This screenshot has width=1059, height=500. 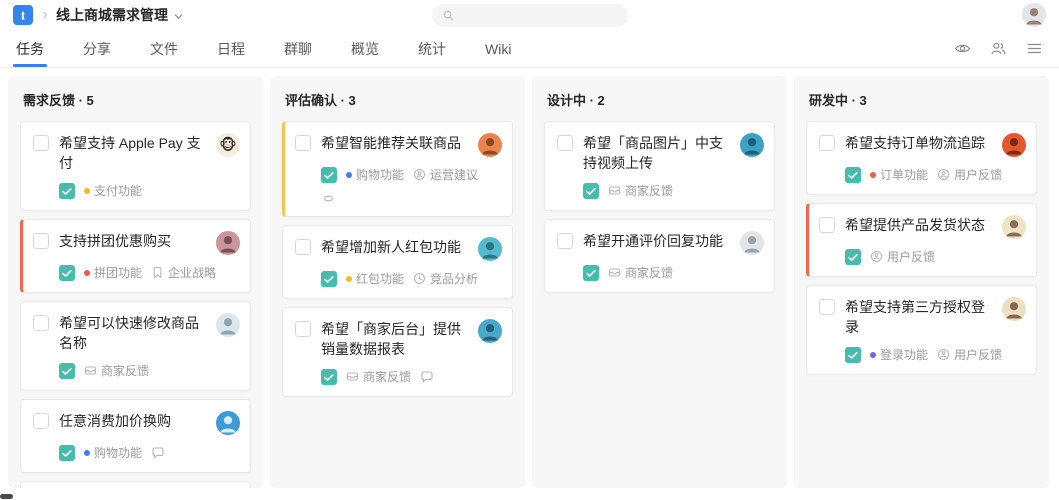 I want to click on task-card: 希望开通评价回复功能 商家反馈, so click(x=659, y=256).